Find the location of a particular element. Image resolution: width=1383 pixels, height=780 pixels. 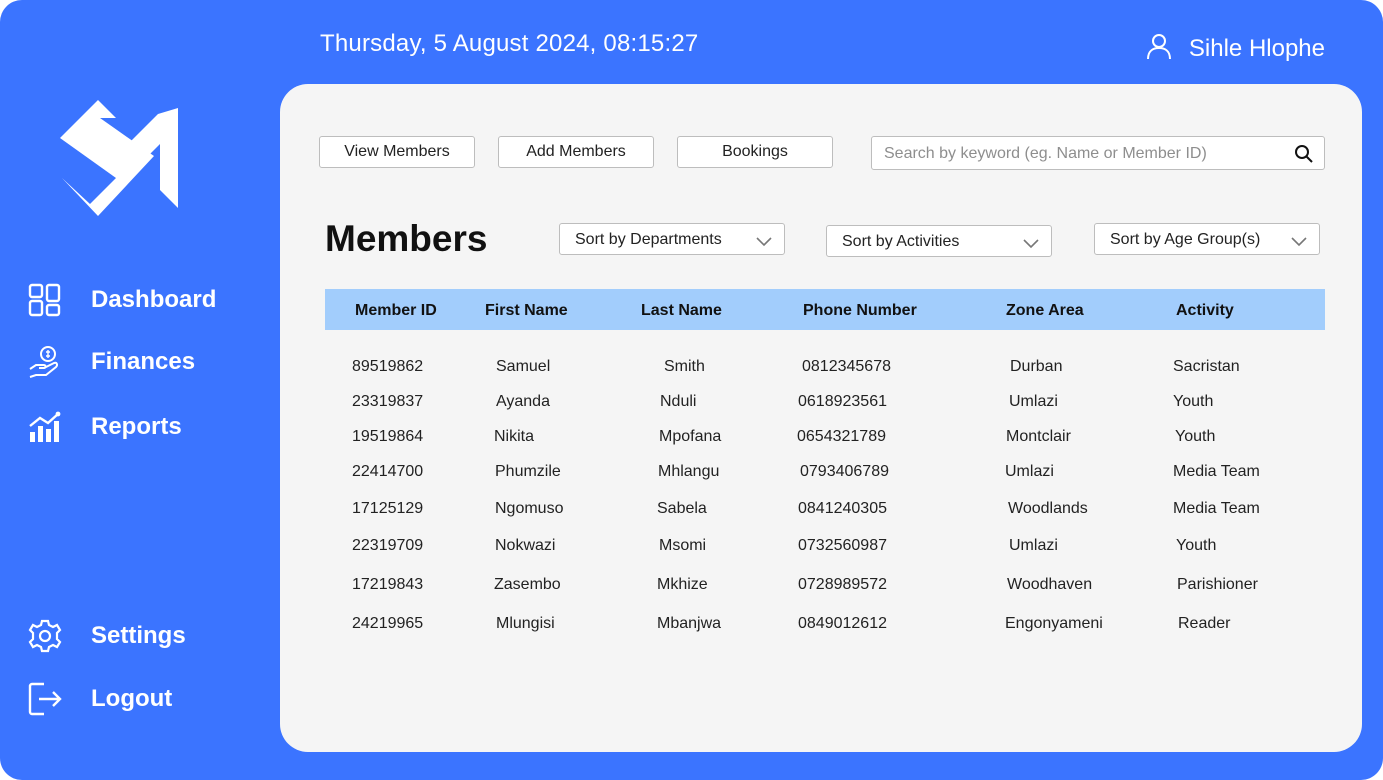

sidebar-item-reports: Reports is located at coordinates (105, 427).